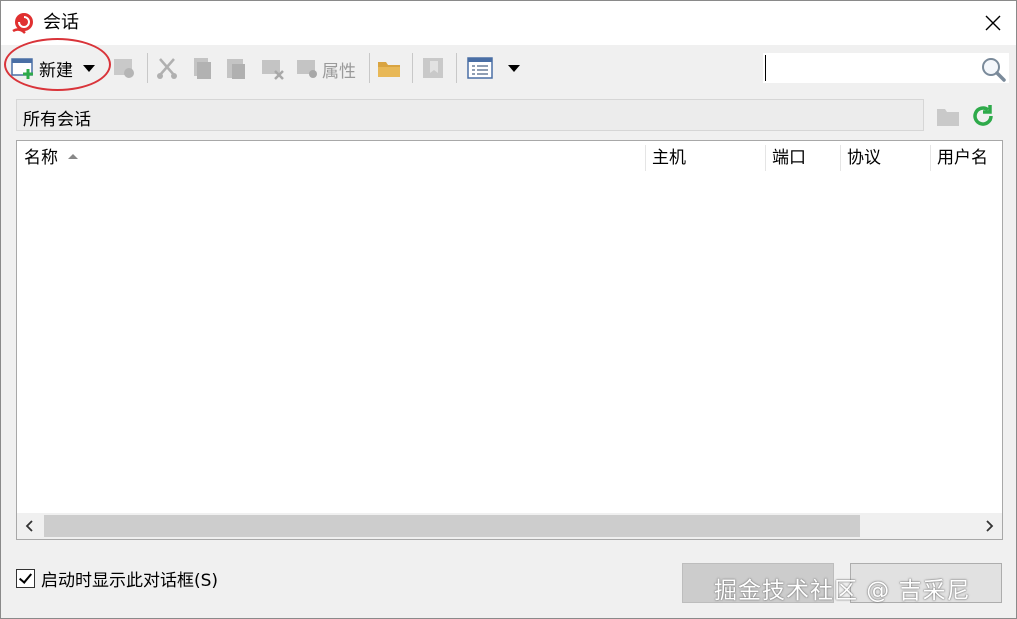 The height and width of the screenshot is (619, 1017). I want to click on horizontal-scrollbar, so click(509, 526).